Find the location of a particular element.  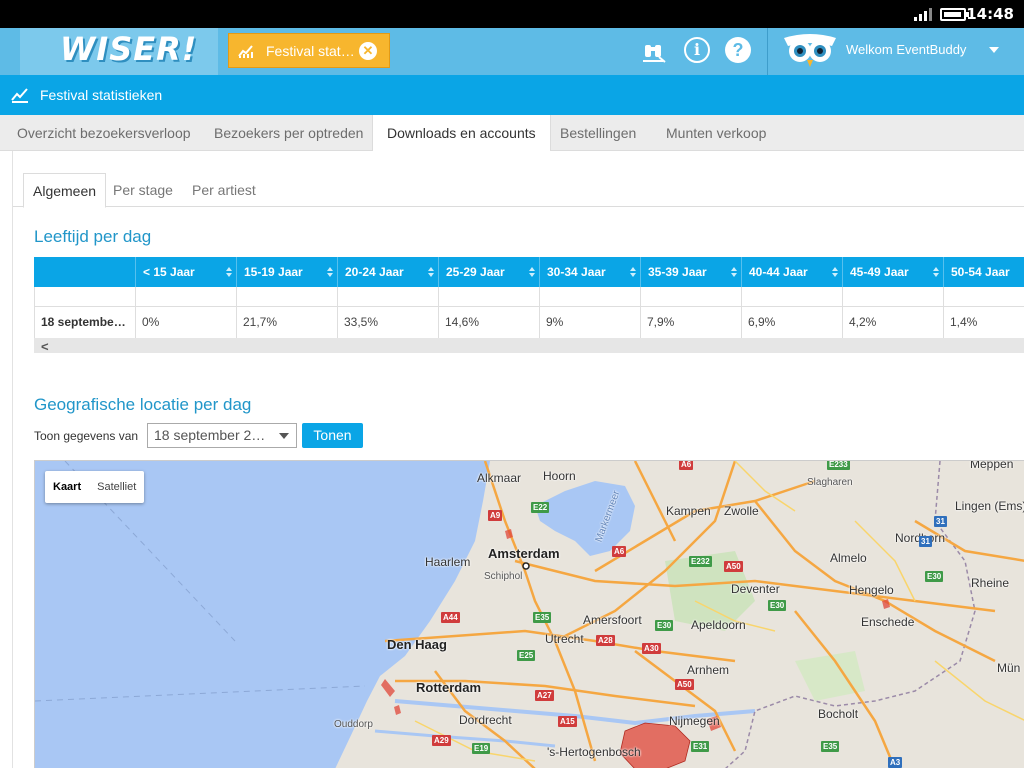

column-header: 20-24 Jaar is located at coordinates (387, 272).